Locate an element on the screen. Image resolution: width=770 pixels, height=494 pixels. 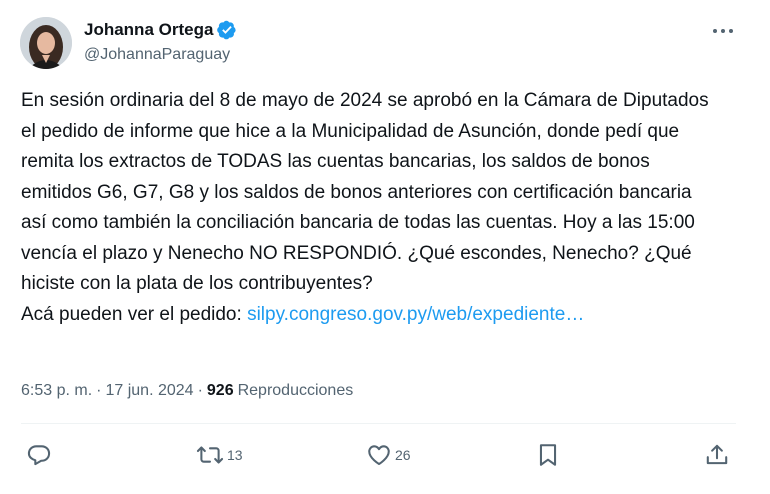
reply-button is located at coordinates (40, 455).